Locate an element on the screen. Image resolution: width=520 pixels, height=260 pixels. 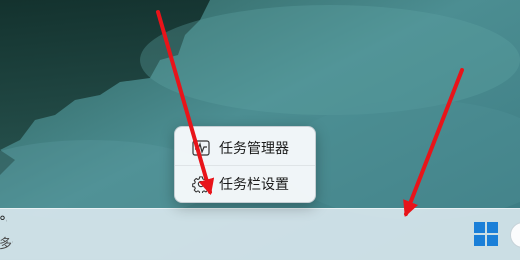
menu-item-label: 任务栏设置 is located at coordinates (254, 185).